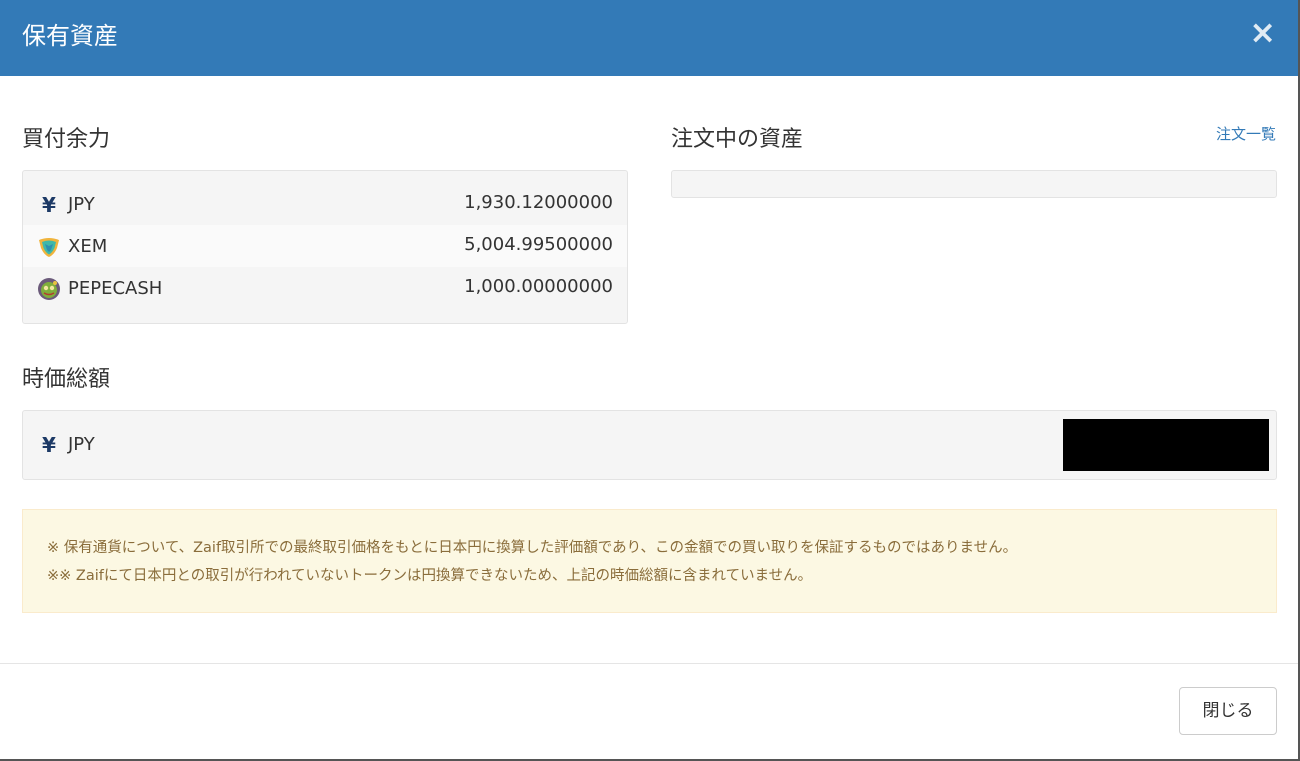 The width and height of the screenshot is (1300, 761). I want to click on asset-amount: 1,930.12000000, so click(538, 202).